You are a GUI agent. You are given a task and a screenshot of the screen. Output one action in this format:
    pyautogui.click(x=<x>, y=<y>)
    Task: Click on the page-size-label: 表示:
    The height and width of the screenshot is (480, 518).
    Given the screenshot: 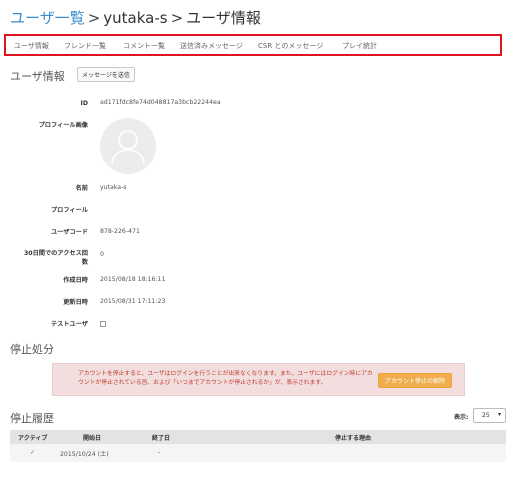 What is the action you would take?
    pyautogui.click(x=461, y=417)
    